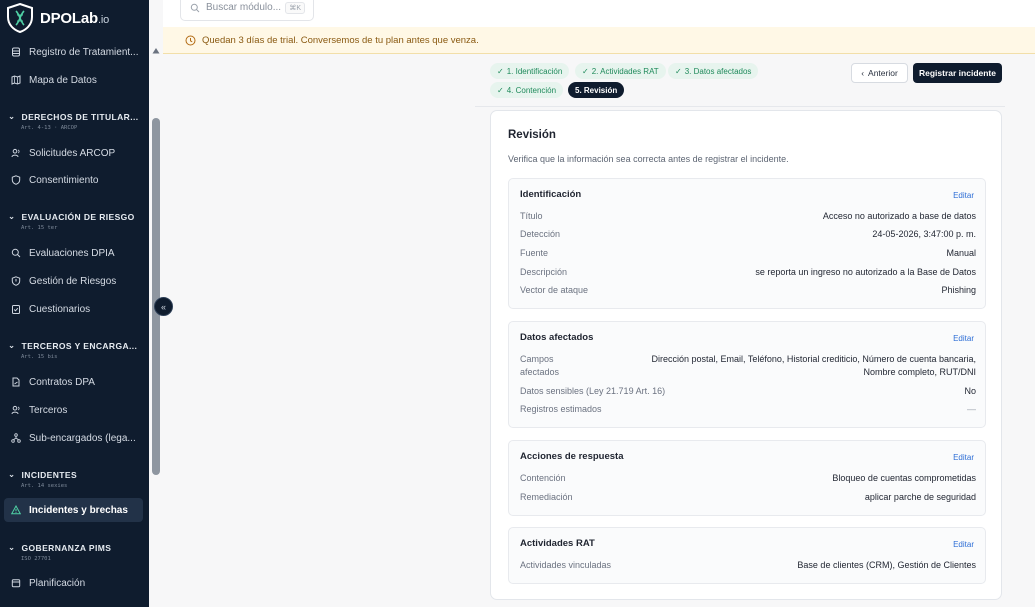 This screenshot has height=607, width=1035. I want to click on edit-identificacion-link: Editar, so click(963, 195).